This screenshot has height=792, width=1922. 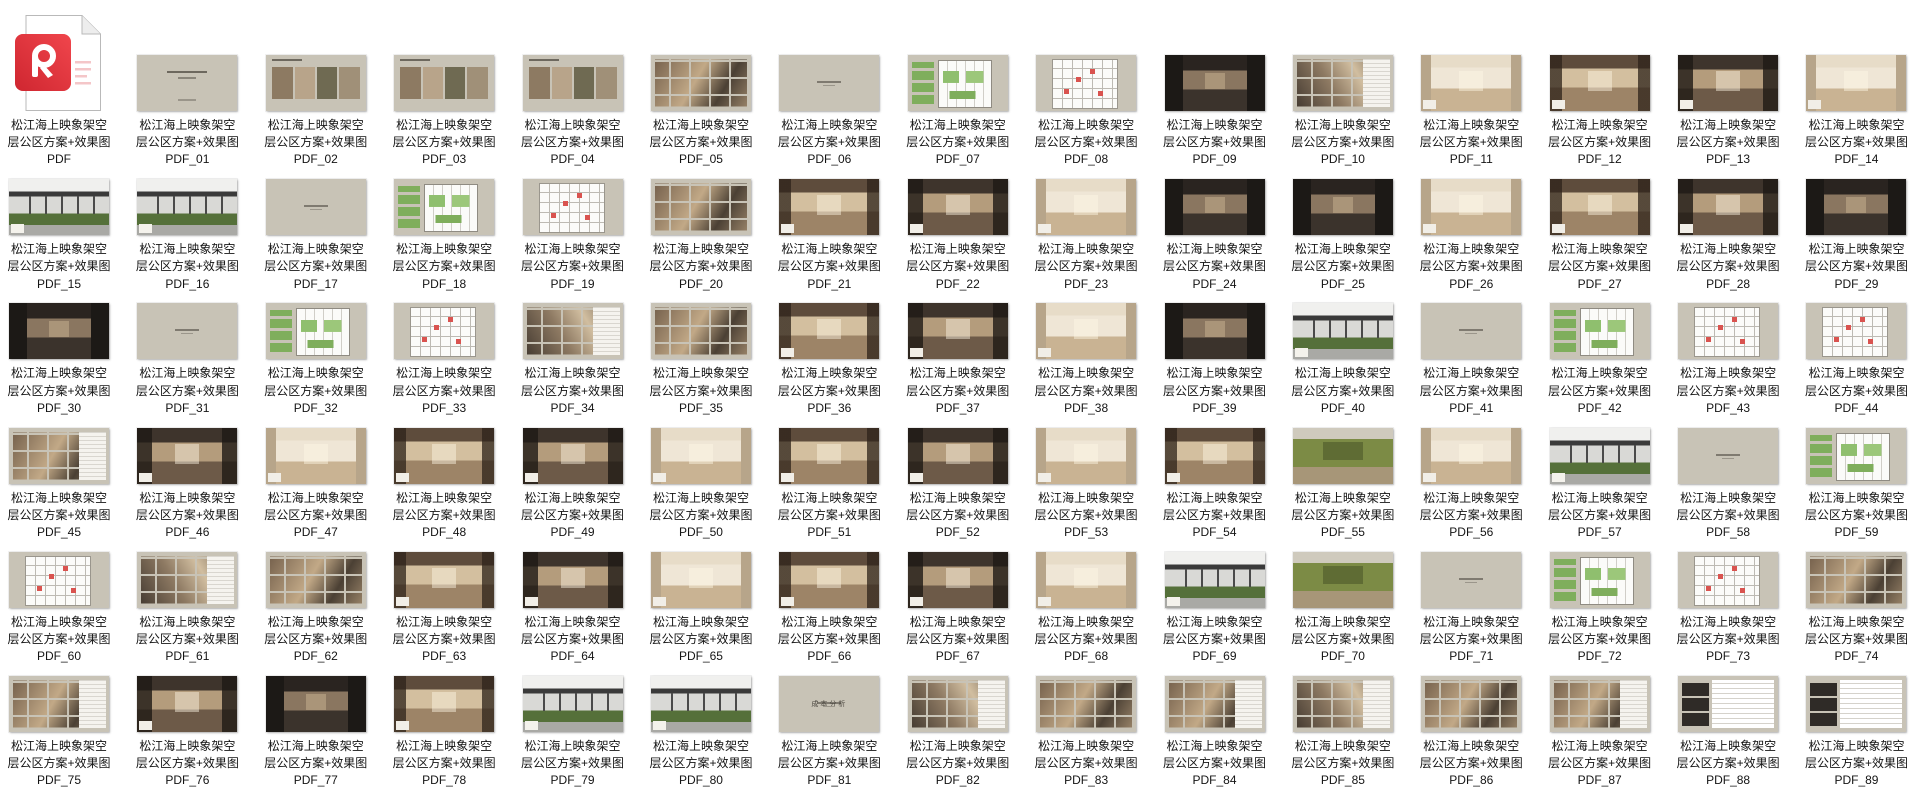 What do you see at coordinates (1471, 359) in the screenshot?
I see `file-item: 松江海上映象架空 层公区方案+效果图 PDF_41` at bounding box center [1471, 359].